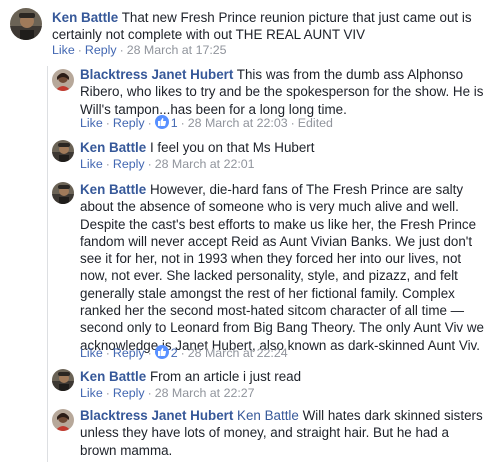 The image size is (498, 462). Describe the element at coordinates (268, 415) in the screenshot. I see `mention-tag: Ken Battle` at that location.